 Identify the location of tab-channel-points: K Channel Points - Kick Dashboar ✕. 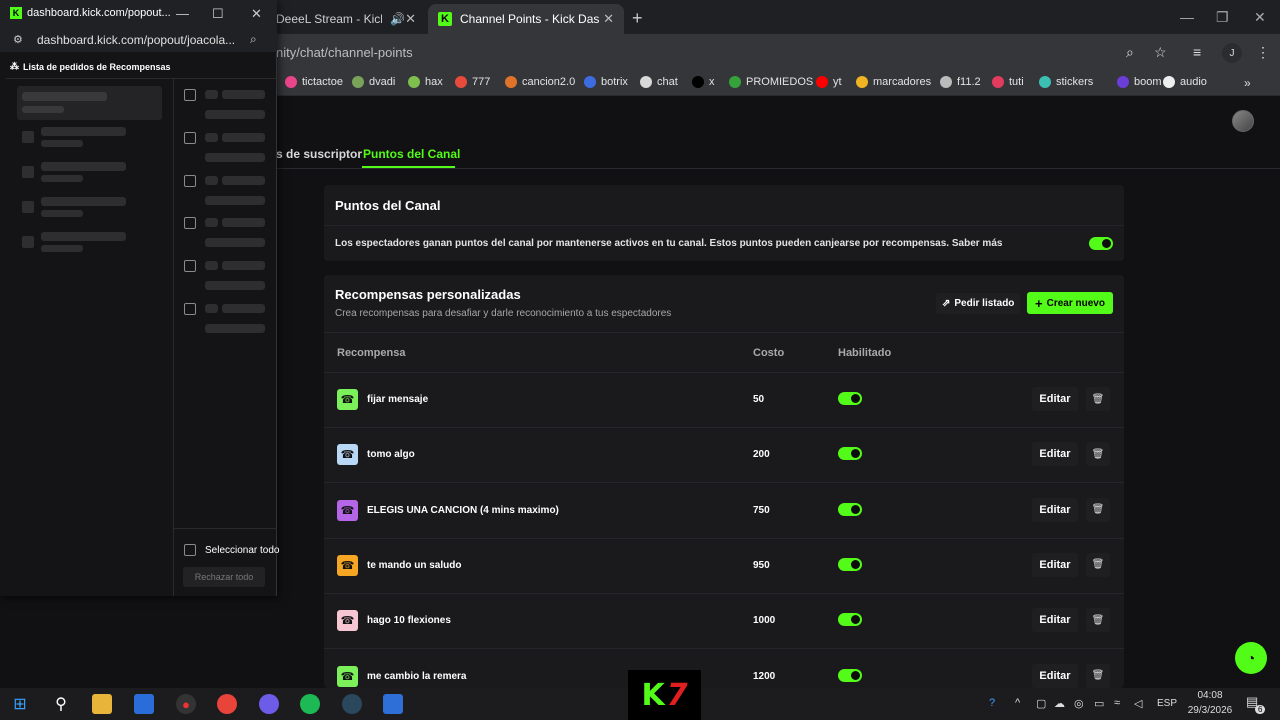
(526, 19).